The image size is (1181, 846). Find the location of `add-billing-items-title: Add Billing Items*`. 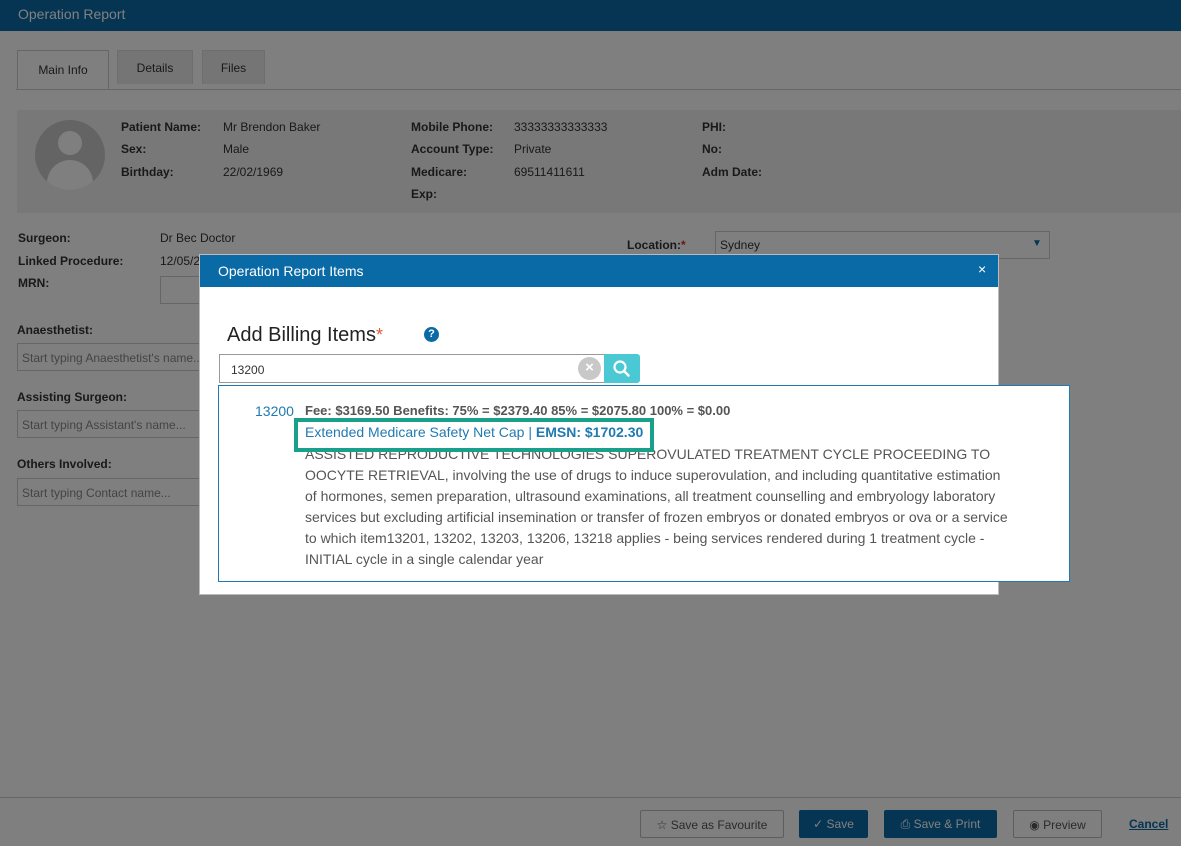

add-billing-items-title: Add Billing Items* is located at coordinates (305, 335).